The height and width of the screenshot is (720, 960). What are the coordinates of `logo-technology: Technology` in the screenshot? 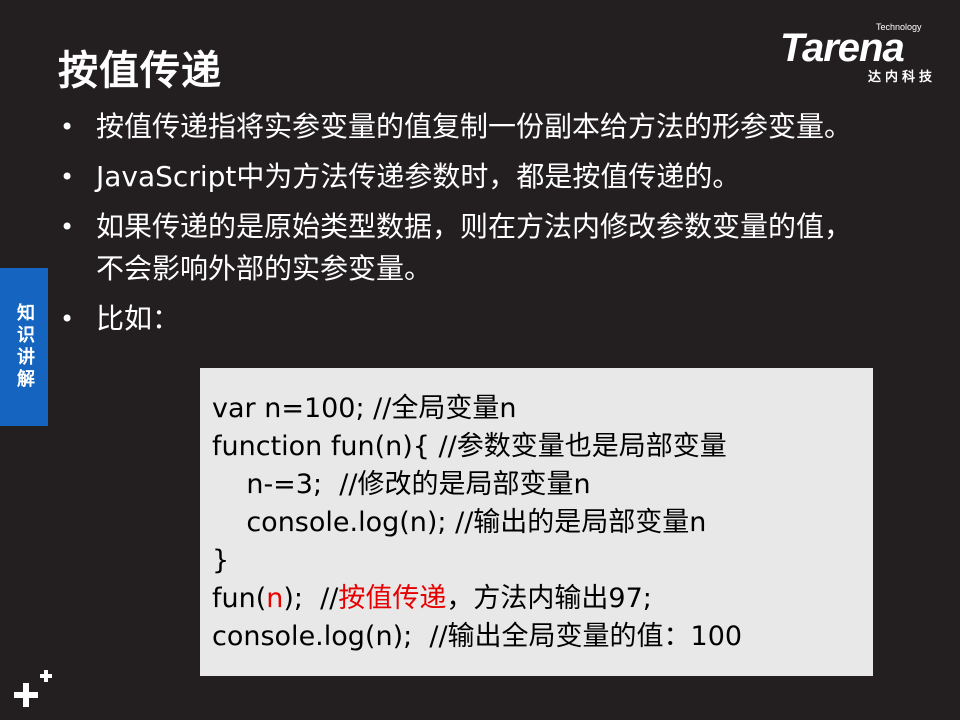 It's located at (899, 27).